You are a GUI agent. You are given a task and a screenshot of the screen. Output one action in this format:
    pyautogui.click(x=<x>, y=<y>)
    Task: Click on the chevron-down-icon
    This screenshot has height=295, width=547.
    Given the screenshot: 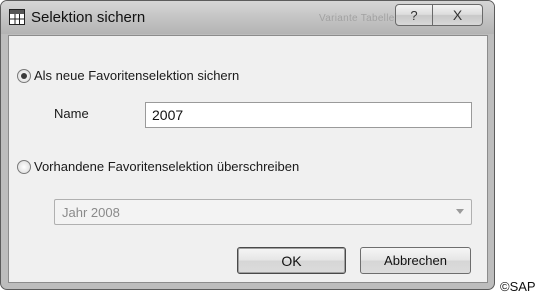 What is the action you would take?
    pyautogui.click(x=460, y=211)
    